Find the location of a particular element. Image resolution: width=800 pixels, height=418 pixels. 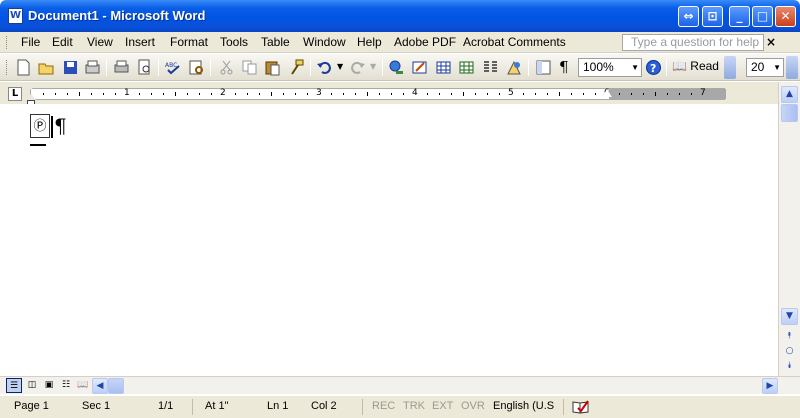

close-button: ✕ is located at coordinates (785, 16).